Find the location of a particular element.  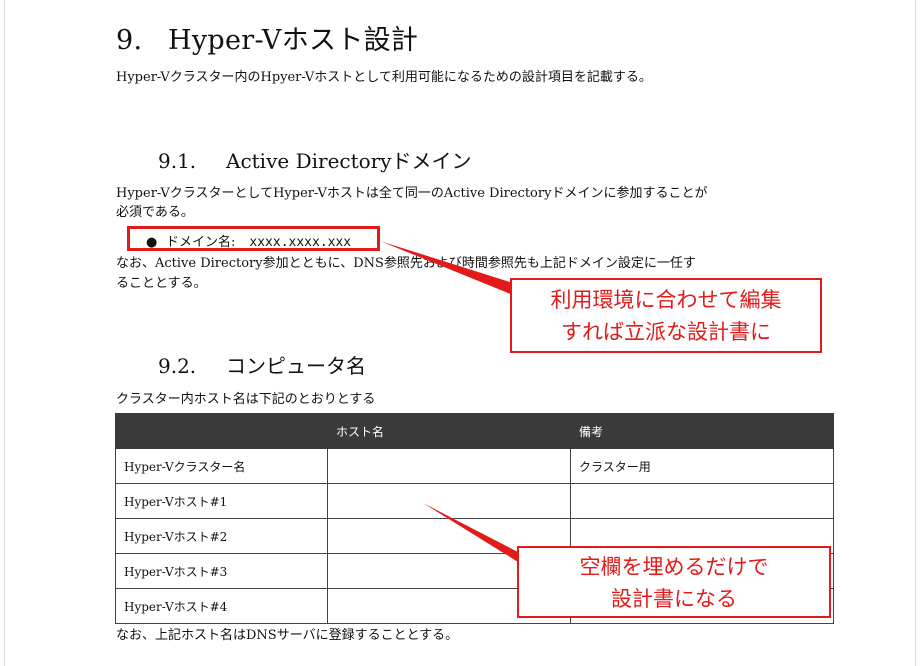

heading-number: 9. is located at coordinates (129, 40).